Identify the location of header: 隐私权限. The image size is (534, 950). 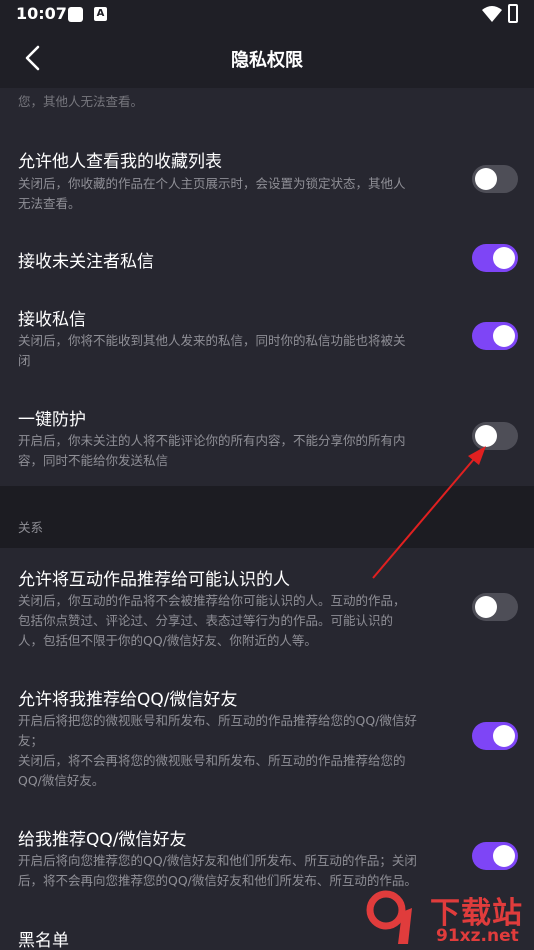
(267, 59).